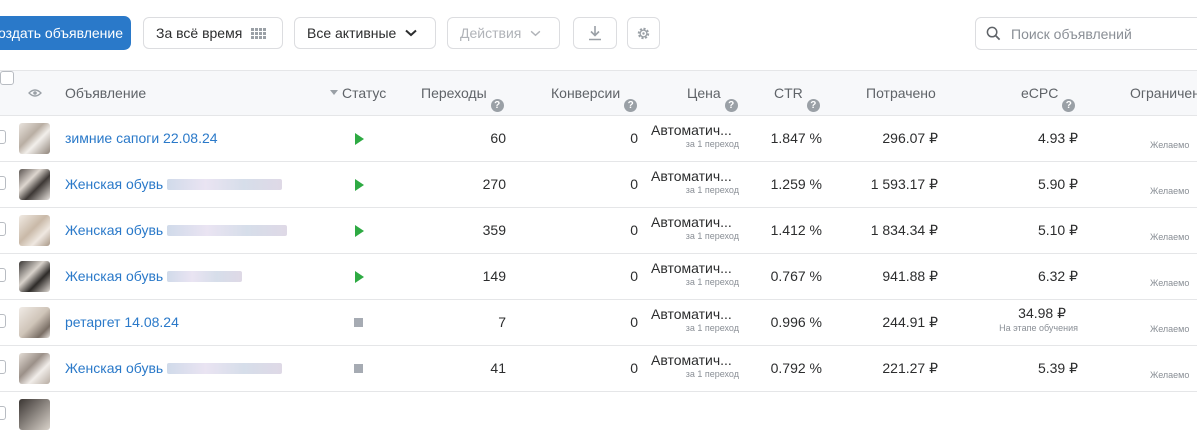 Image resolution: width=1197 pixels, height=438 pixels. What do you see at coordinates (1057, 368) in the screenshot?
I see `ecpc-value: 5.39 ₽` at bounding box center [1057, 368].